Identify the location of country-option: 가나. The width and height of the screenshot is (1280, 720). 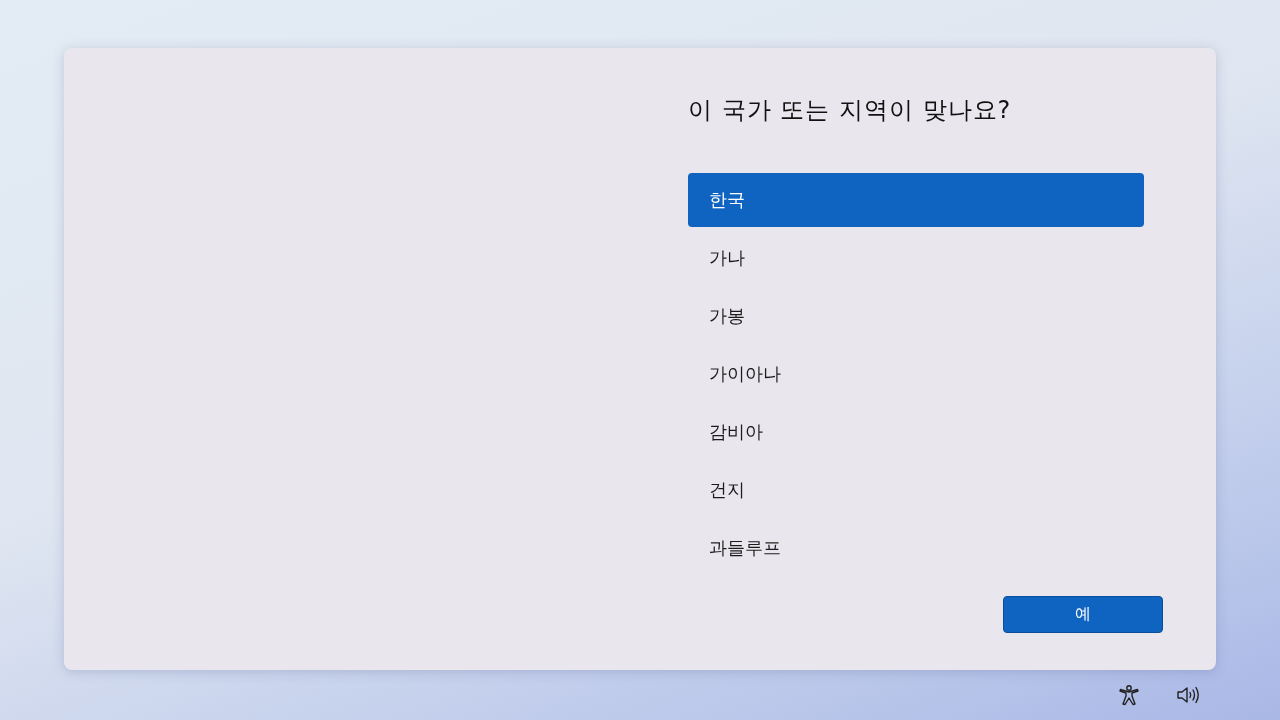
(916, 258).